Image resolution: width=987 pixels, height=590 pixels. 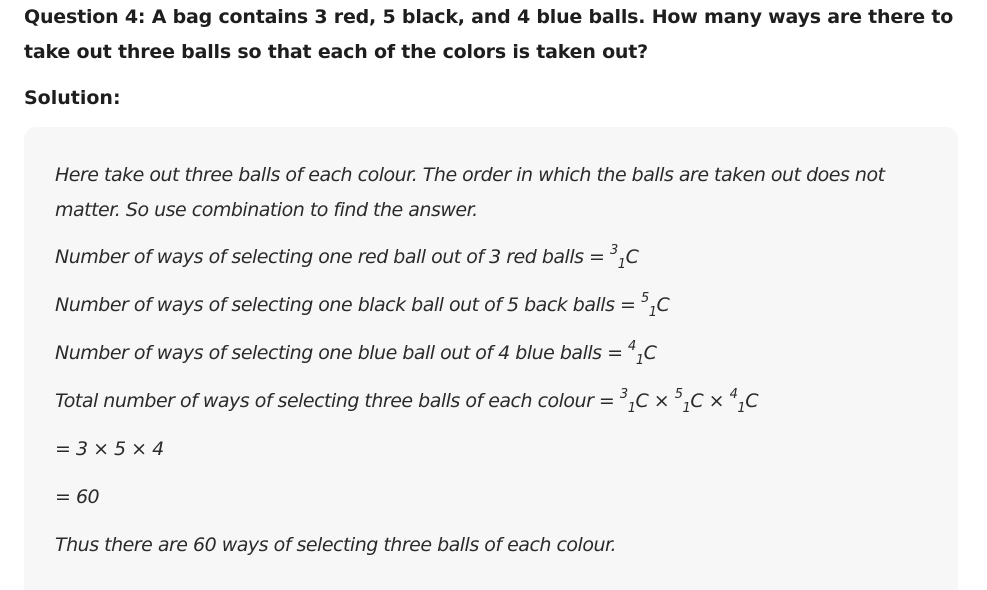 I want to click on total-term-3-c: C, so click(x=751, y=401).